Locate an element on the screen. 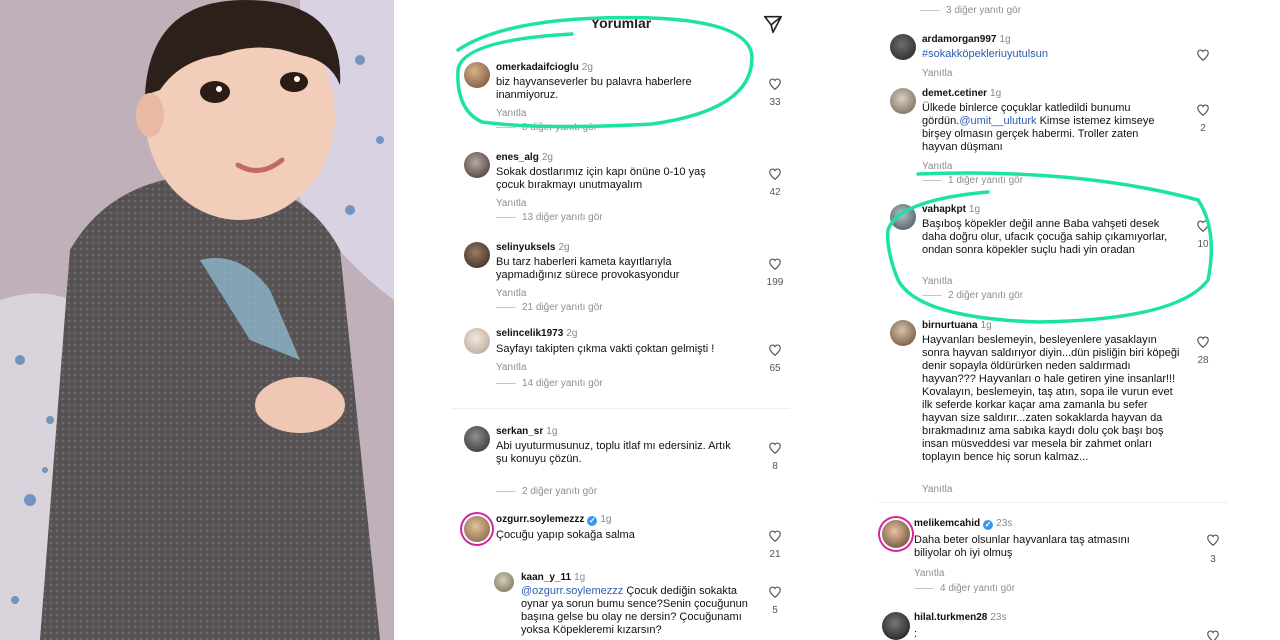  like-count: 28 is located at coordinates (1203, 360).